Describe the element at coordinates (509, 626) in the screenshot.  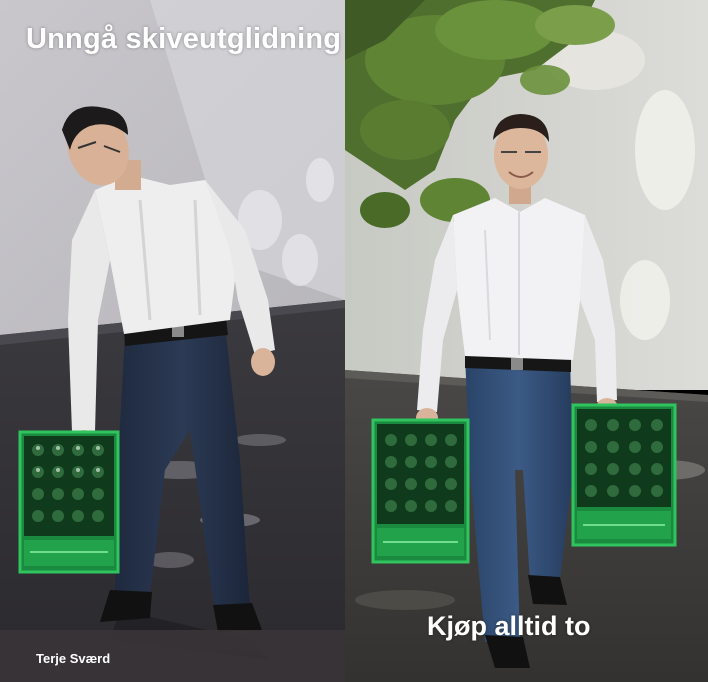
I see `meme-caption-bottom: Kjøp alltid to` at that location.